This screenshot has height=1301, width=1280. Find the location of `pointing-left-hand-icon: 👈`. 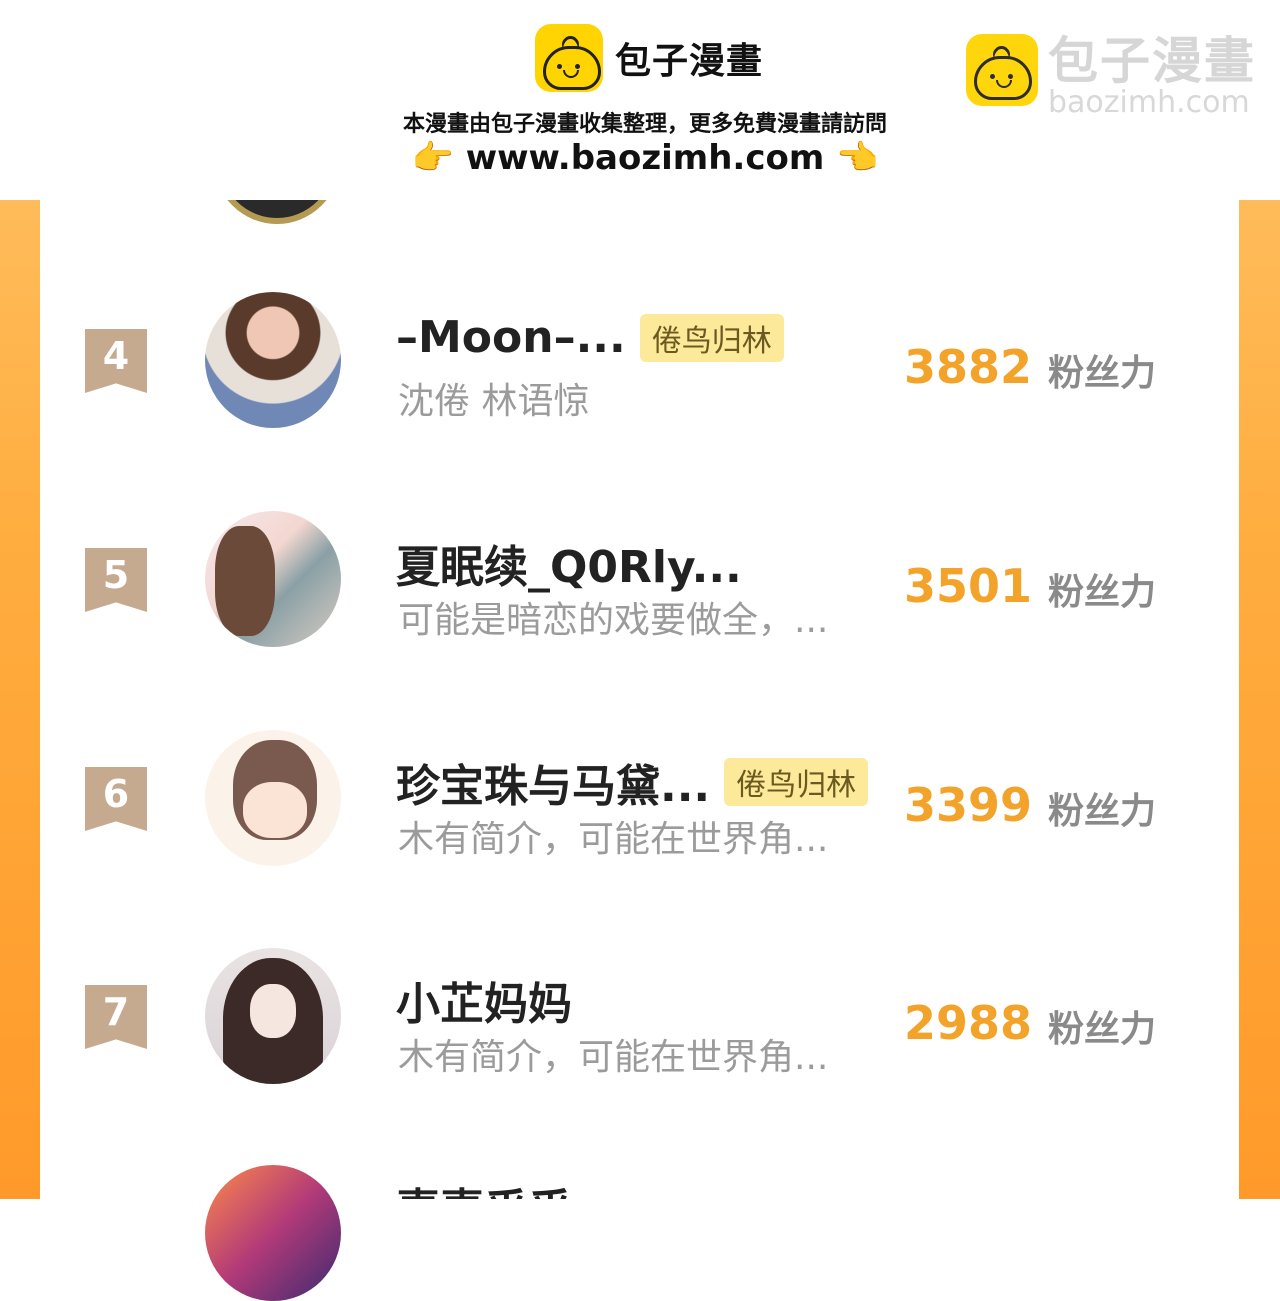

pointing-left-hand-icon: 👈 is located at coordinates (857, 158).